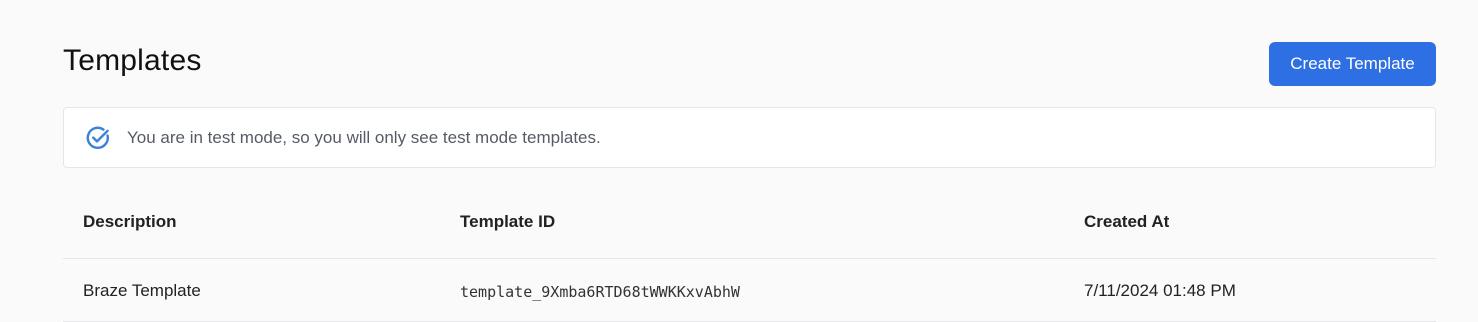 Image resolution: width=1478 pixels, height=322 pixels. What do you see at coordinates (142, 290) in the screenshot?
I see `row-description: Braze Template` at bounding box center [142, 290].